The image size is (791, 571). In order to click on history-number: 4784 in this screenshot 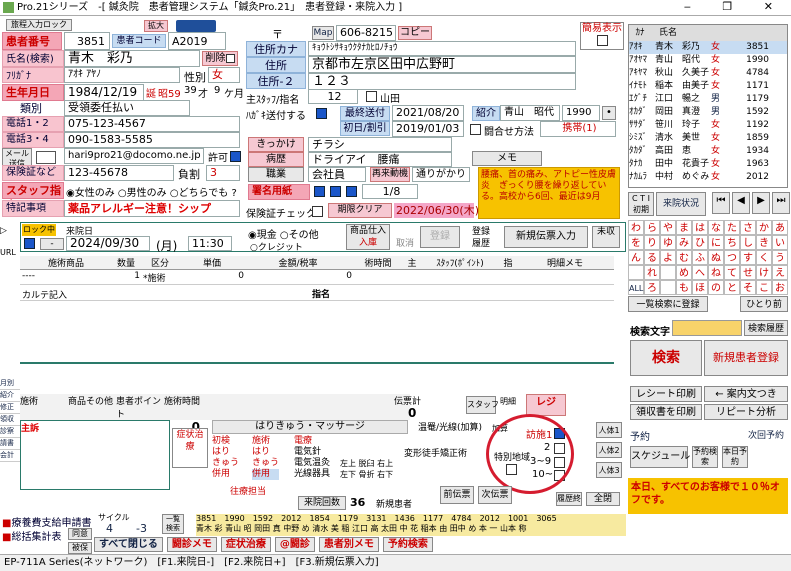, I will do `click(461, 519)`.